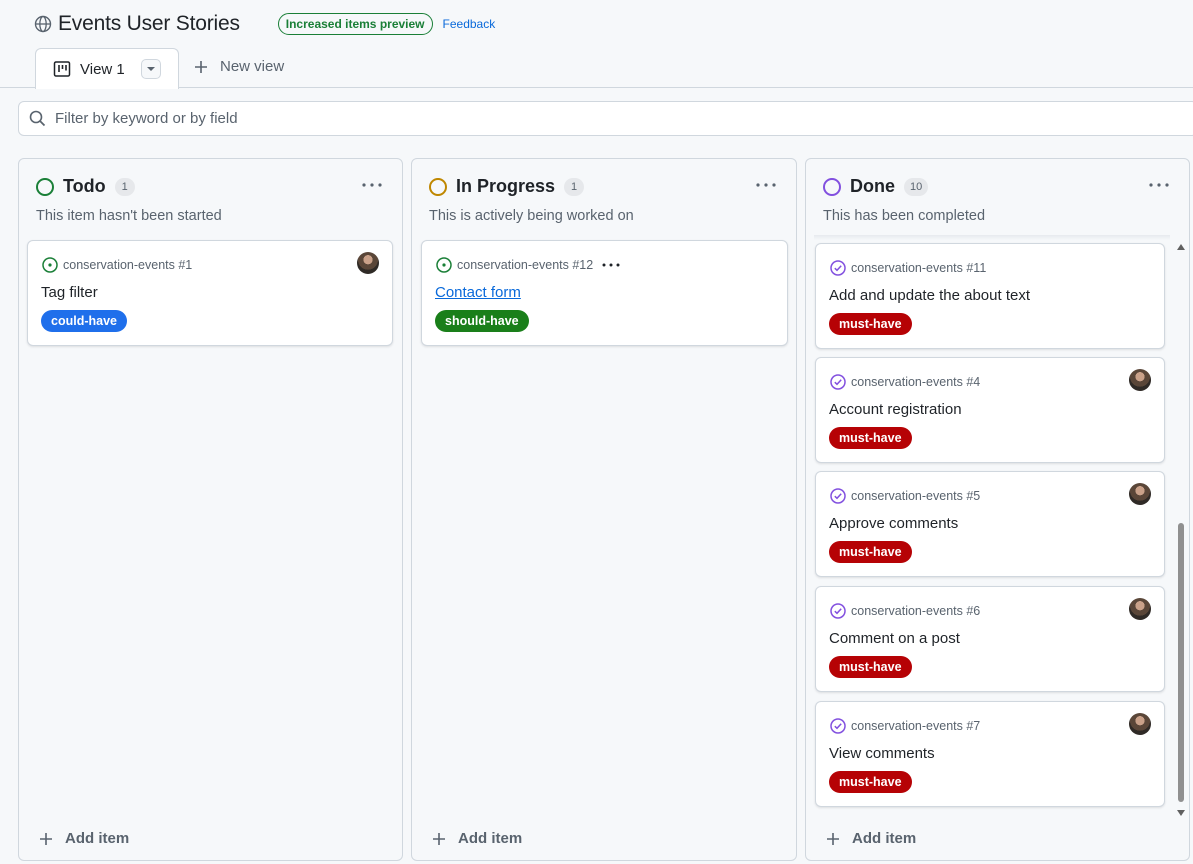 This screenshot has width=1193, height=864. I want to click on column-name: In Progress, so click(506, 186).